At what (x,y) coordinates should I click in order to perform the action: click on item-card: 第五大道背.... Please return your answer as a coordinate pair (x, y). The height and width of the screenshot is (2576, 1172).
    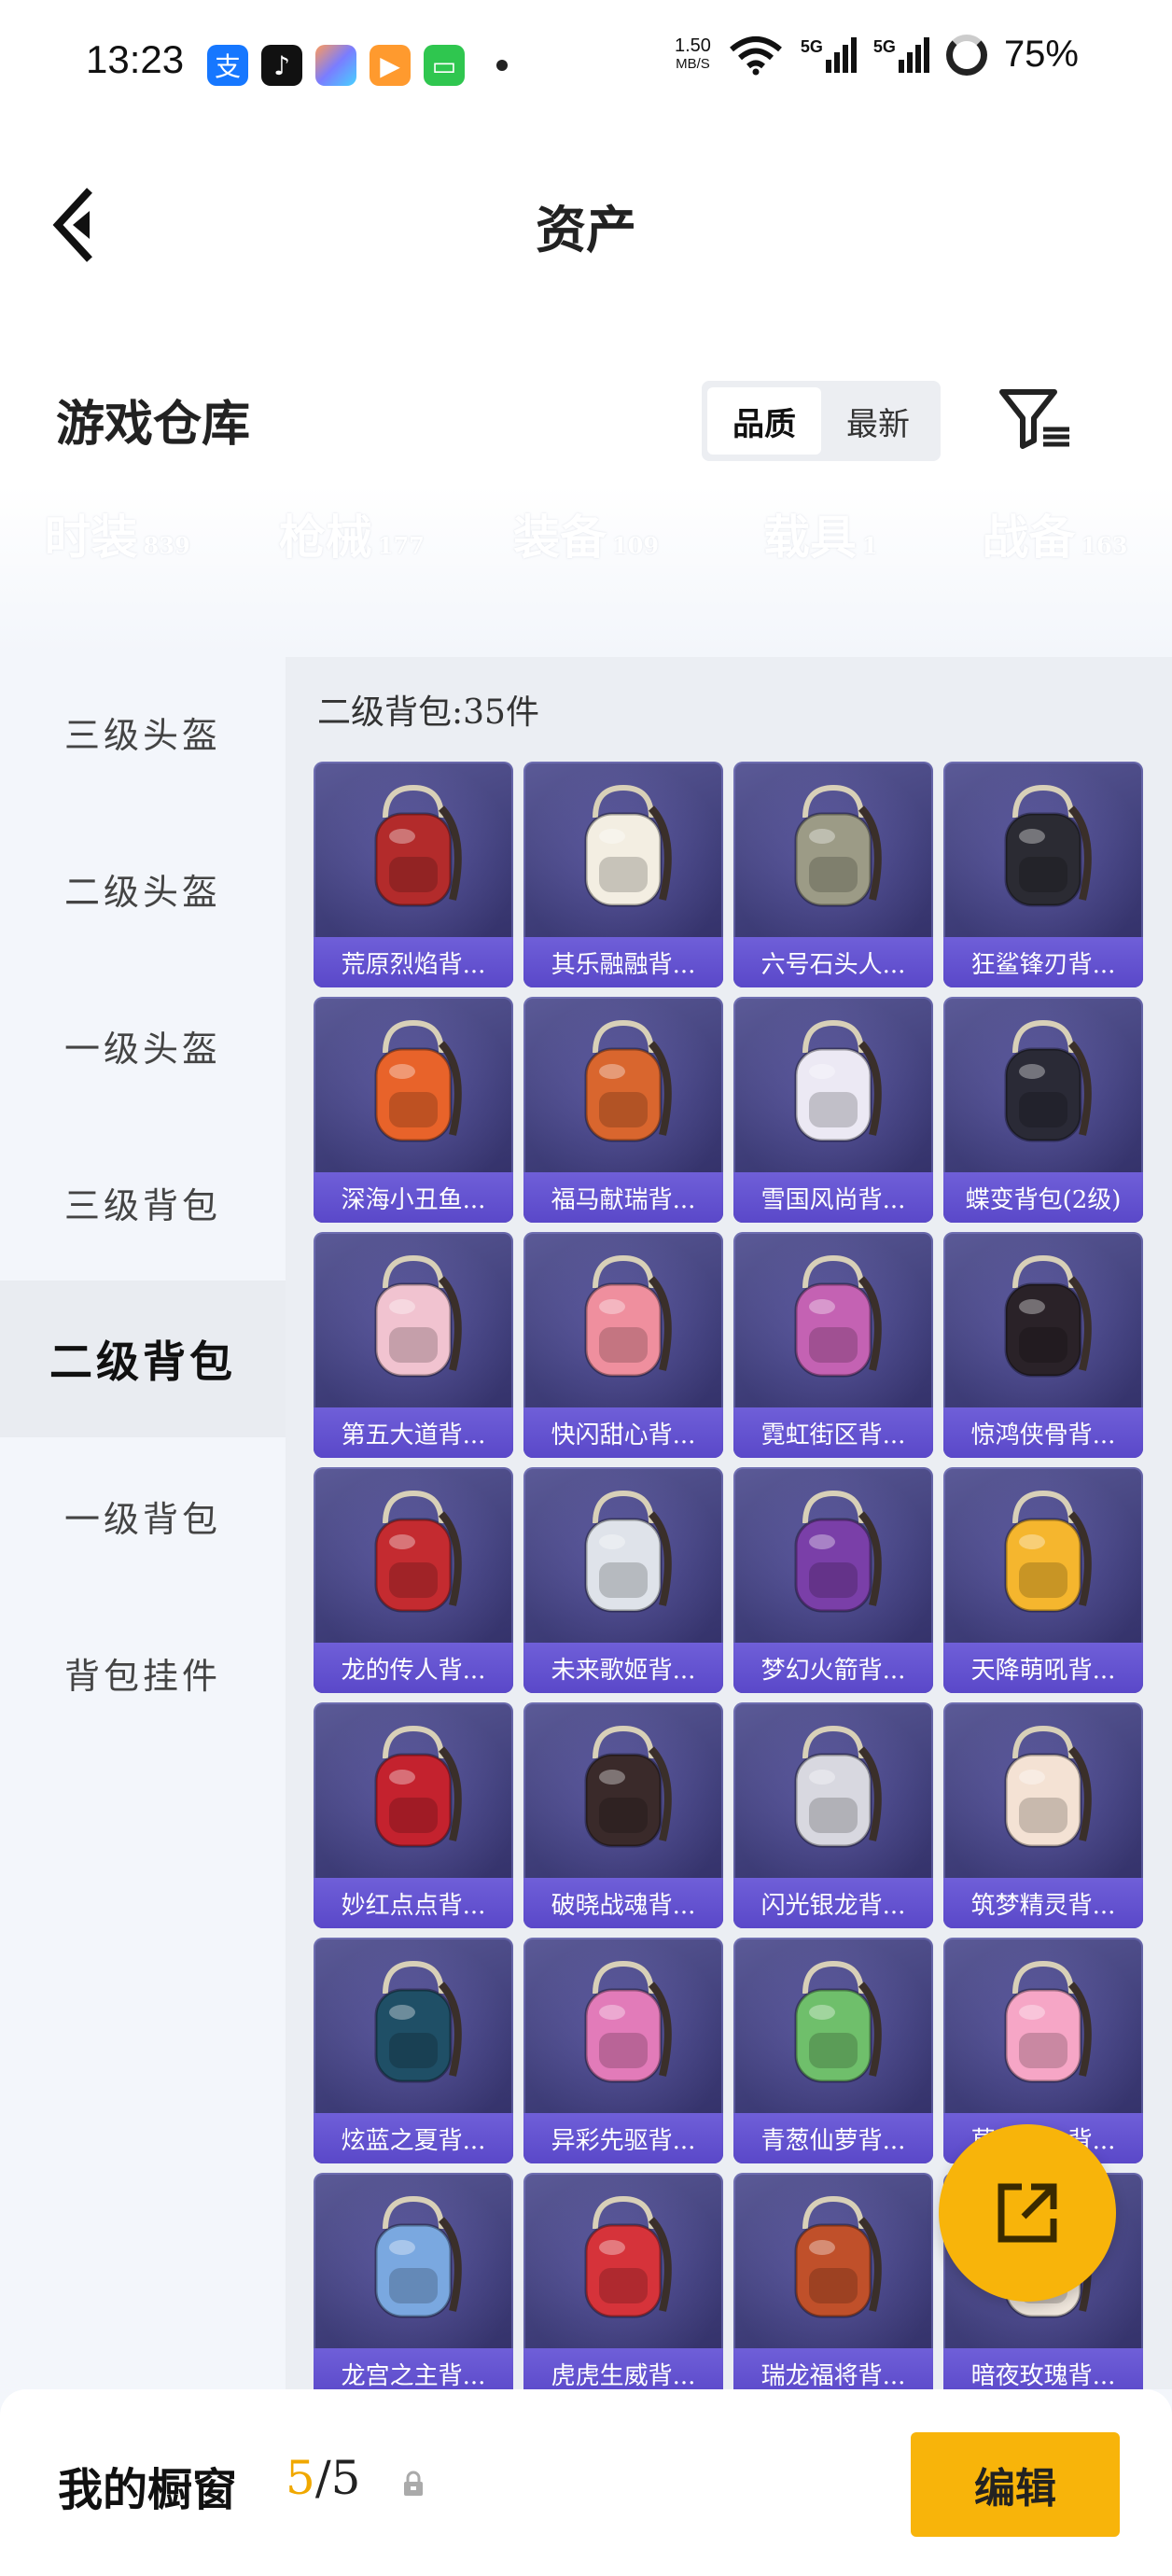
    Looking at the image, I should click on (413, 1345).